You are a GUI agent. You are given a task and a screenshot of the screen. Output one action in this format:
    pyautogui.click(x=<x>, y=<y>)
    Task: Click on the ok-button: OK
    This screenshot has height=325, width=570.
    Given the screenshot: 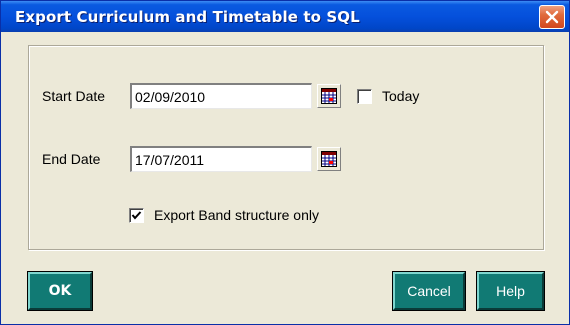 What is the action you would take?
    pyautogui.click(x=60, y=291)
    